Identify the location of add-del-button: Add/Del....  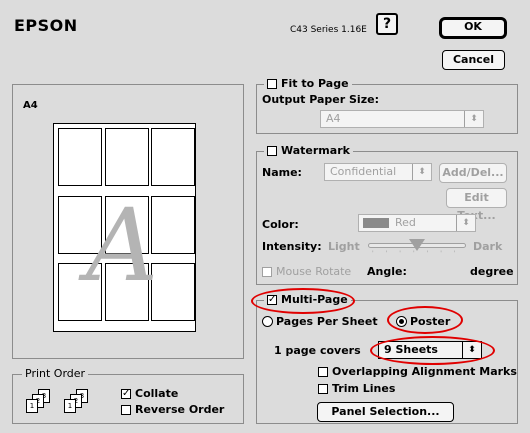
(473, 173).